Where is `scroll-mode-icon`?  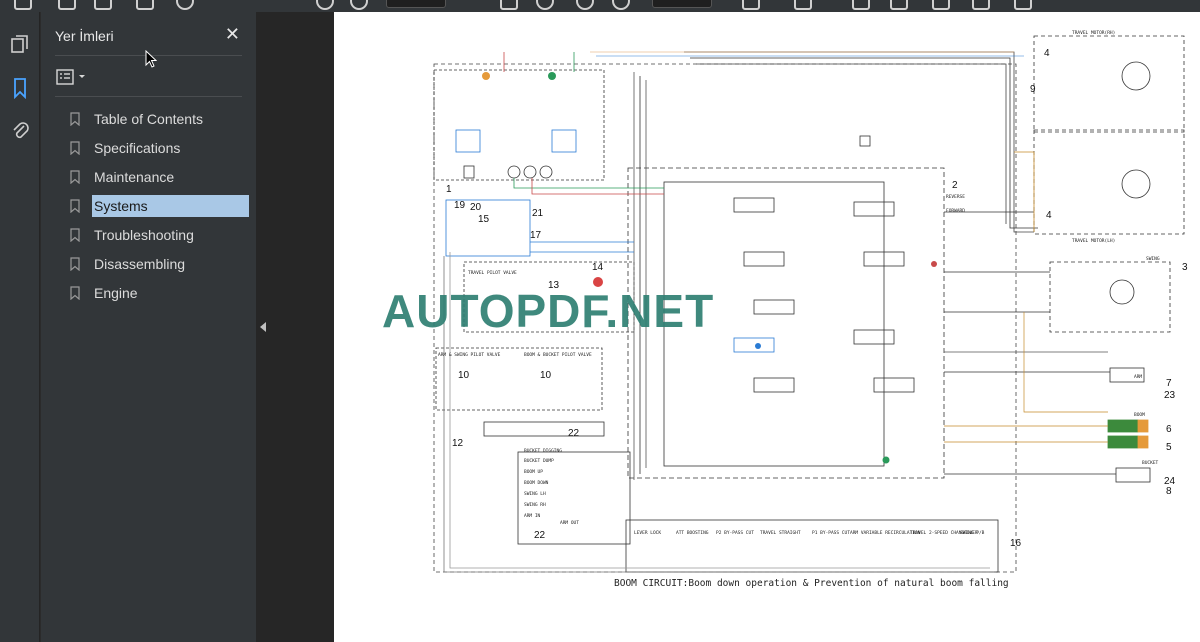
scroll-mode-icon is located at coordinates (803, 5).